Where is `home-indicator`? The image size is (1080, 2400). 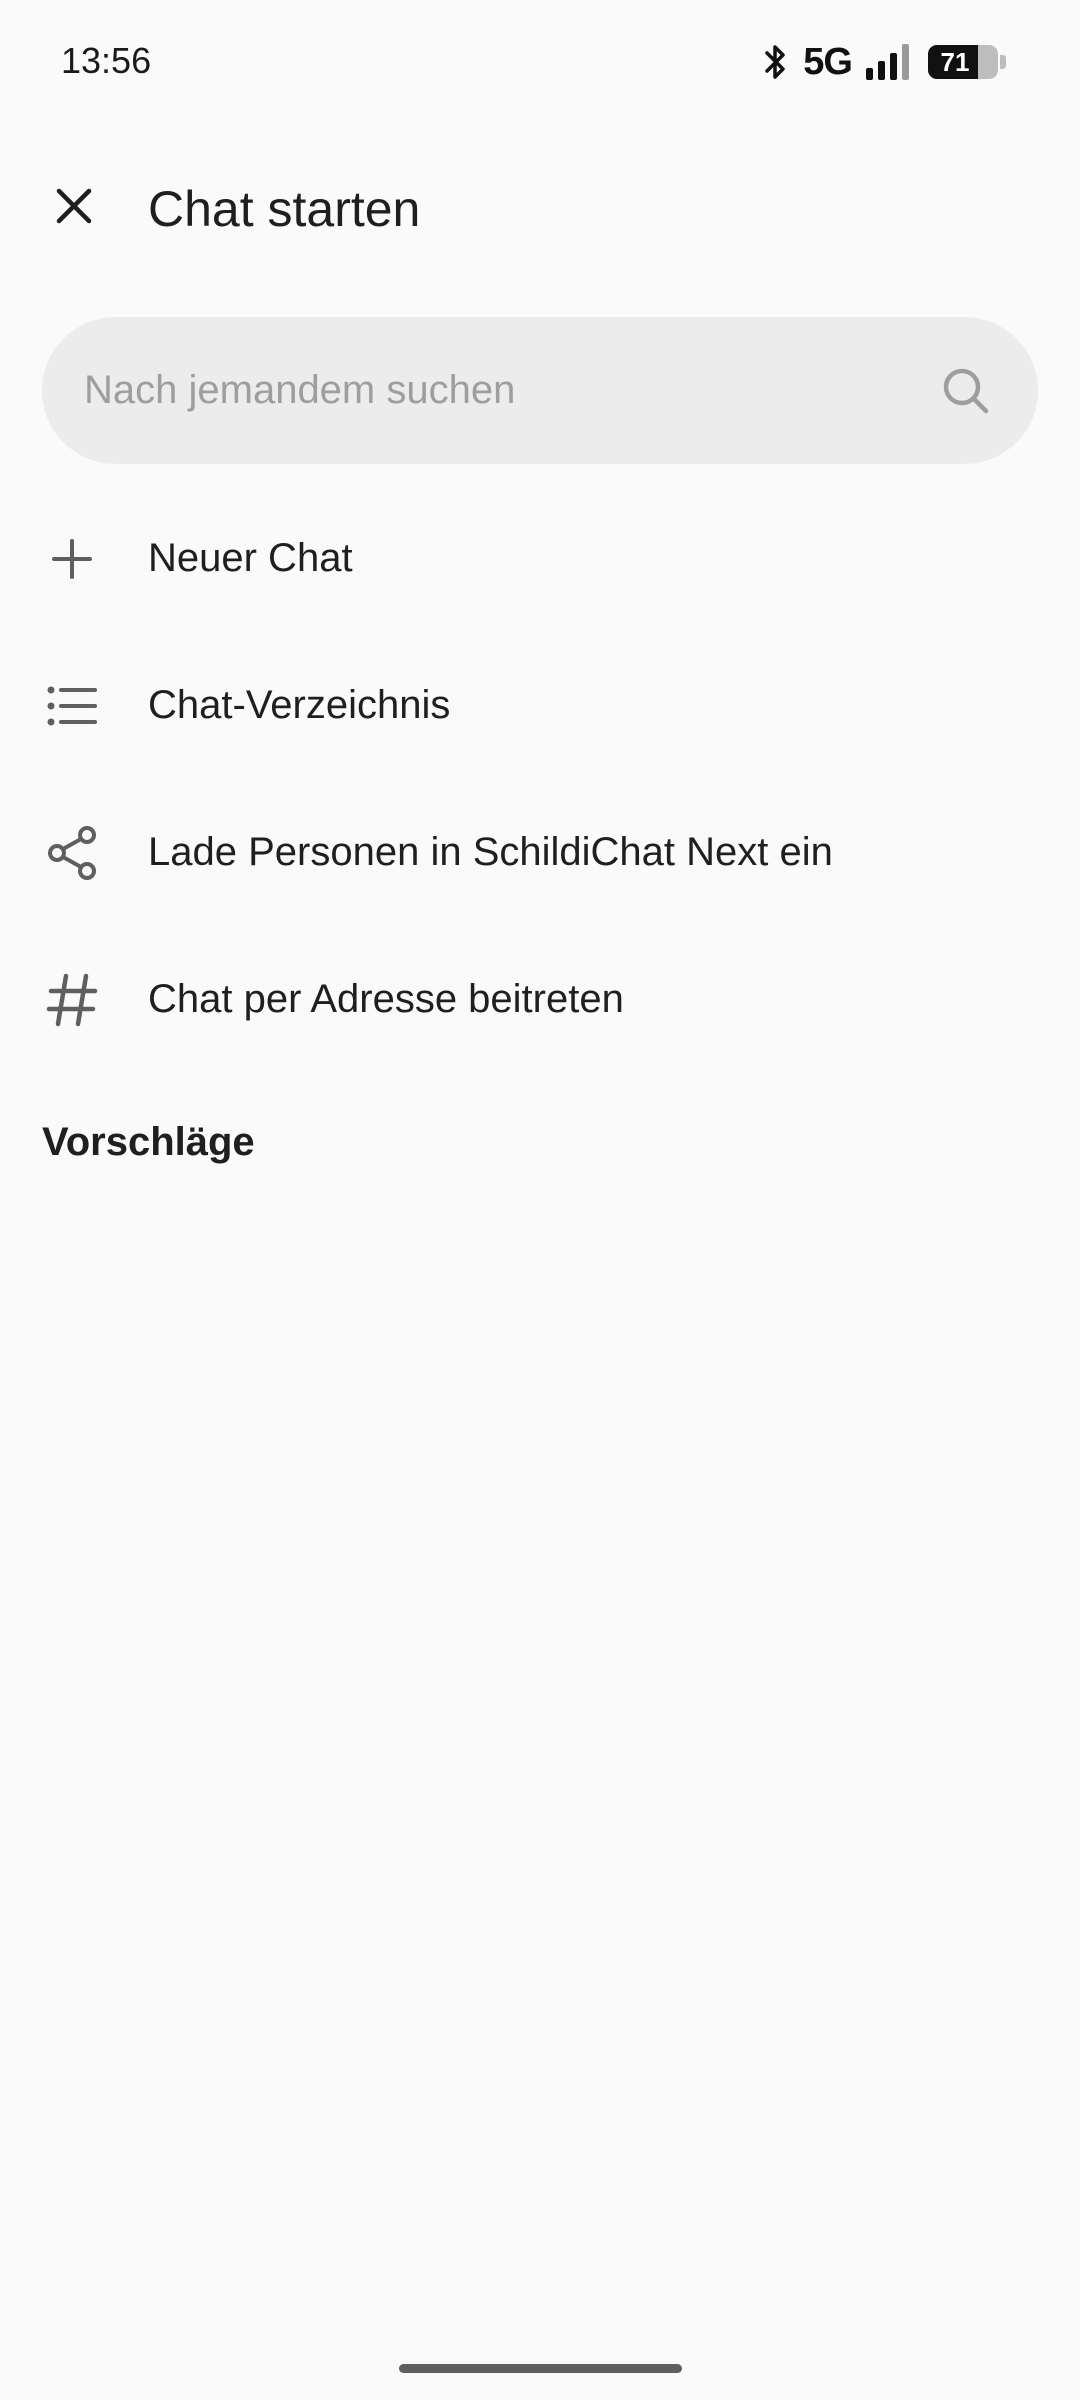
home-indicator is located at coordinates (540, 2368).